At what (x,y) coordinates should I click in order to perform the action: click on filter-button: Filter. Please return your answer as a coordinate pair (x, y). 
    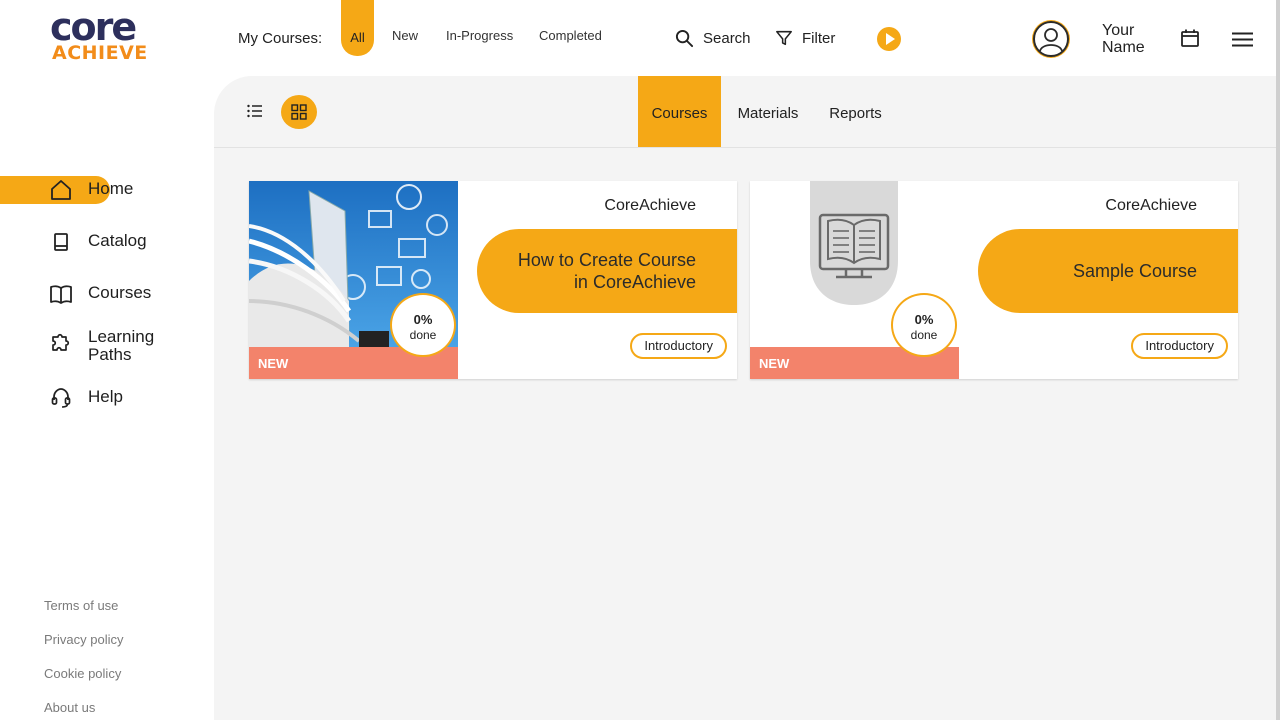
    Looking at the image, I should click on (805, 38).